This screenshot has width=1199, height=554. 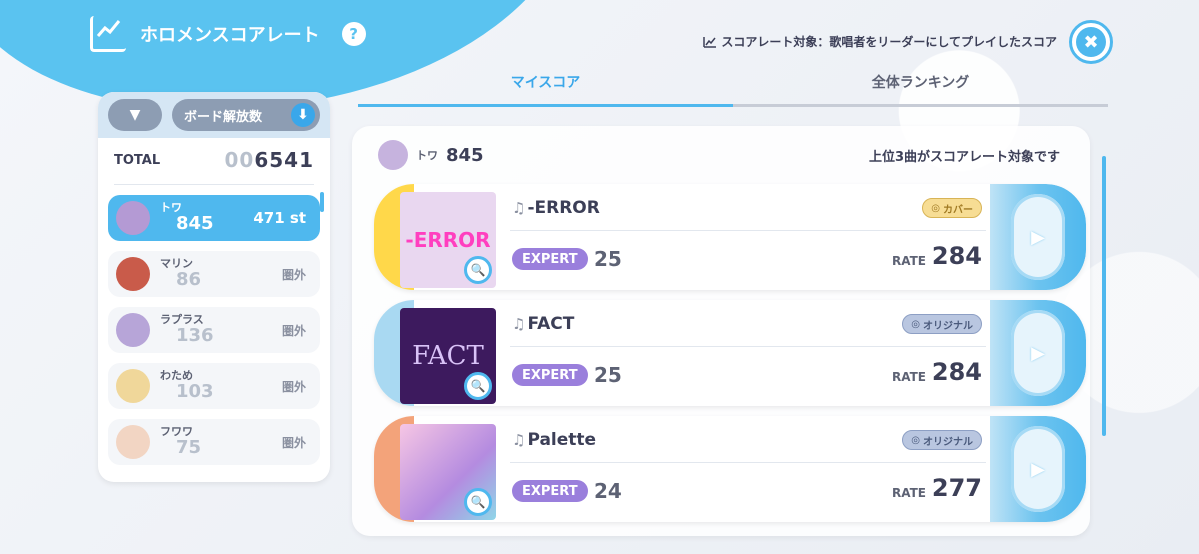 What do you see at coordinates (448, 472) in the screenshot?
I see `song-jacket: 🔍` at bounding box center [448, 472].